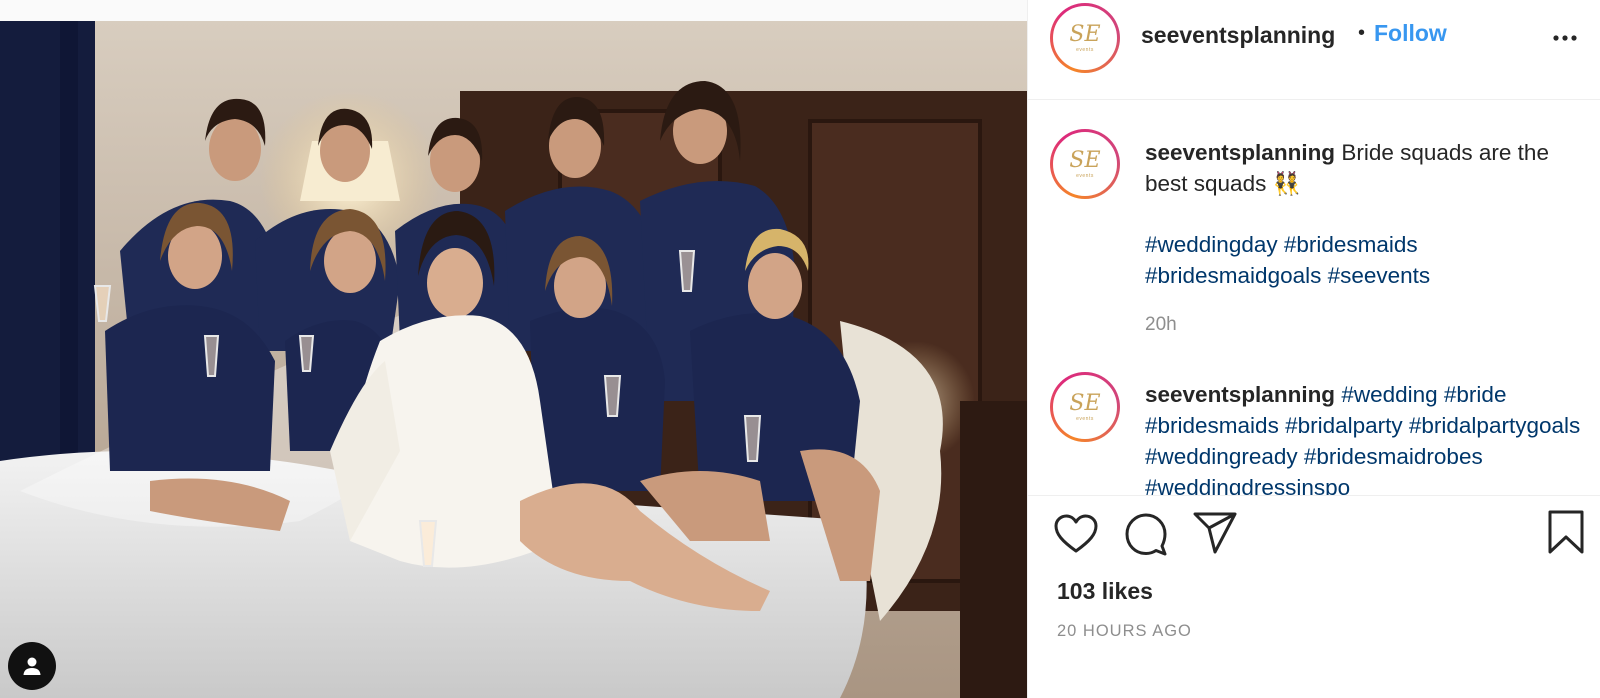 The image size is (1600, 698). I want to click on user-tag-button, so click(32, 666).